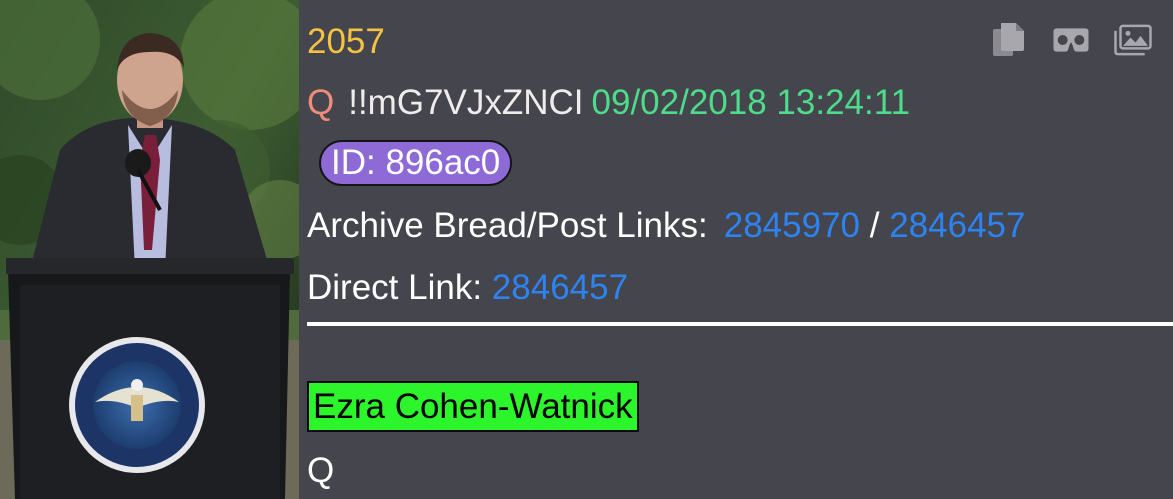  Describe the element at coordinates (560, 287) in the screenshot. I see `direct-link: 2846457` at that location.